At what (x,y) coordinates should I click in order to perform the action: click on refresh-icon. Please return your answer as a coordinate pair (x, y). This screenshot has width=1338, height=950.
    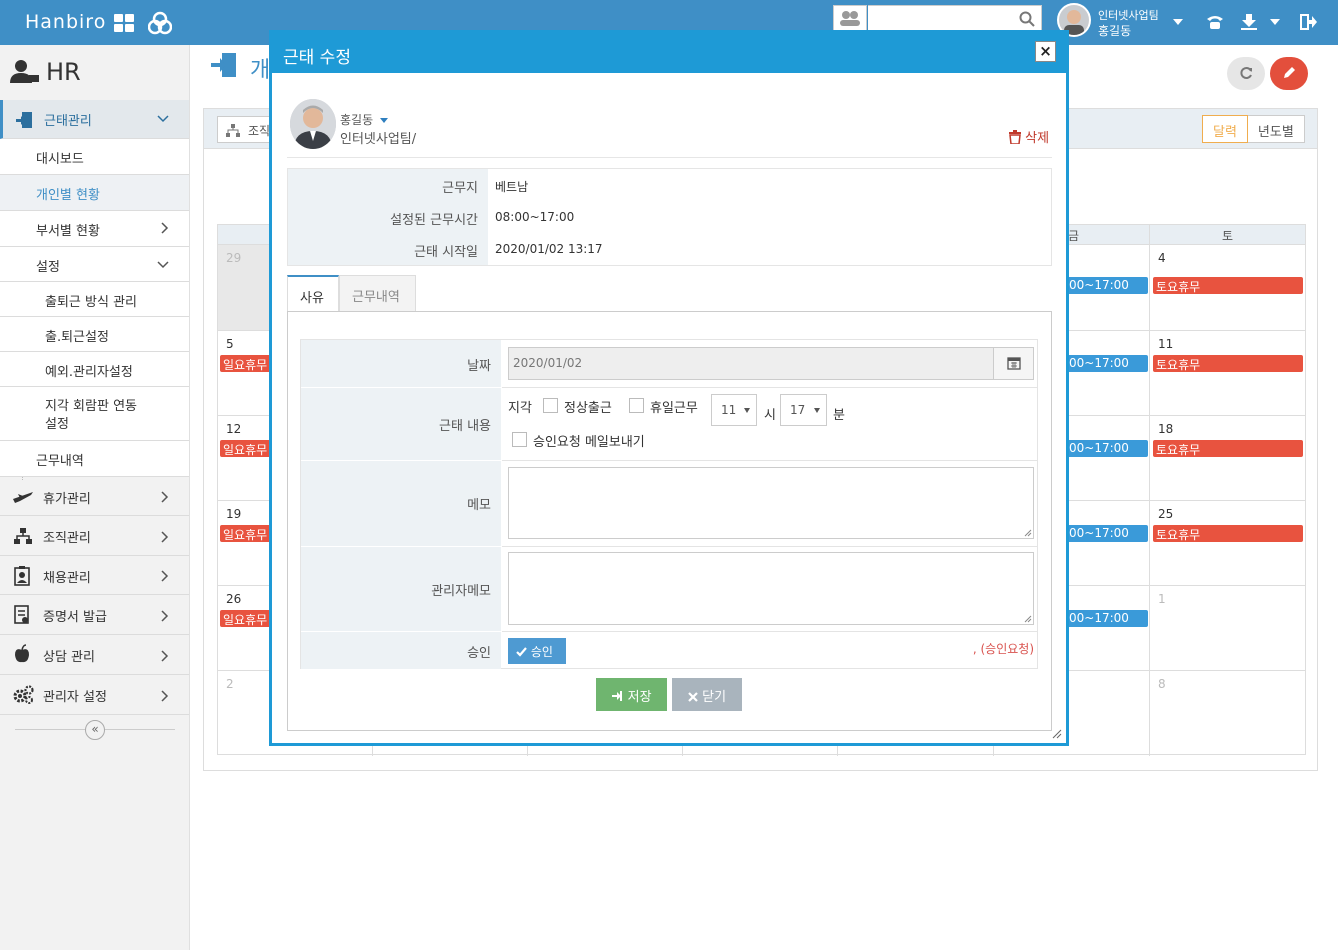
    Looking at the image, I should click on (1246, 73).